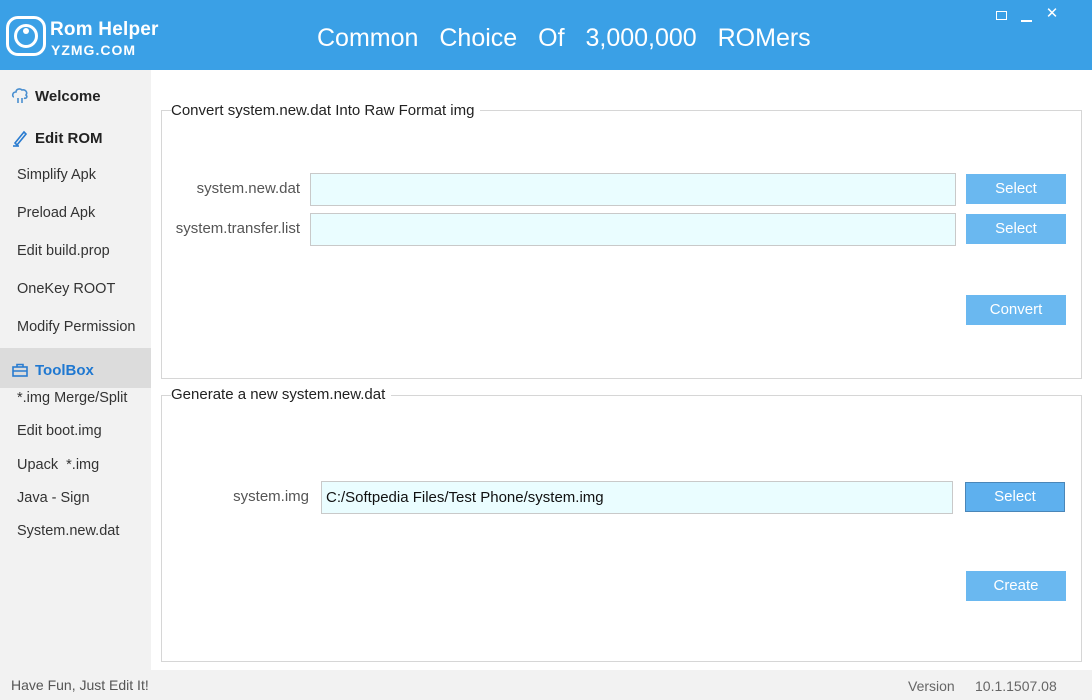  Describe the element at coordinates (1001, 14) in the screenshot. I see `restore-icon` at that location.